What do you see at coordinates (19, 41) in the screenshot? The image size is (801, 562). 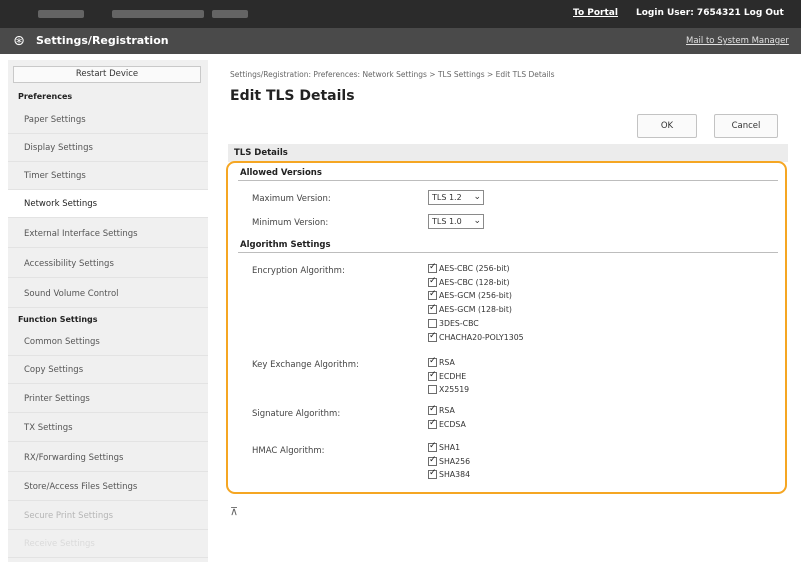 I see `settings-logo-icon: ⊛` at bounding box center [19, 41].